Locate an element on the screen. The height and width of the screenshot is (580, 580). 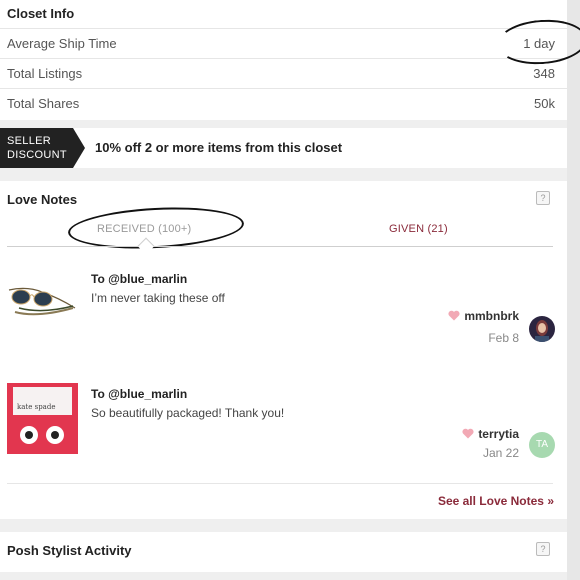
note-author: mmbnbrk is located at coordinates (483, 316).